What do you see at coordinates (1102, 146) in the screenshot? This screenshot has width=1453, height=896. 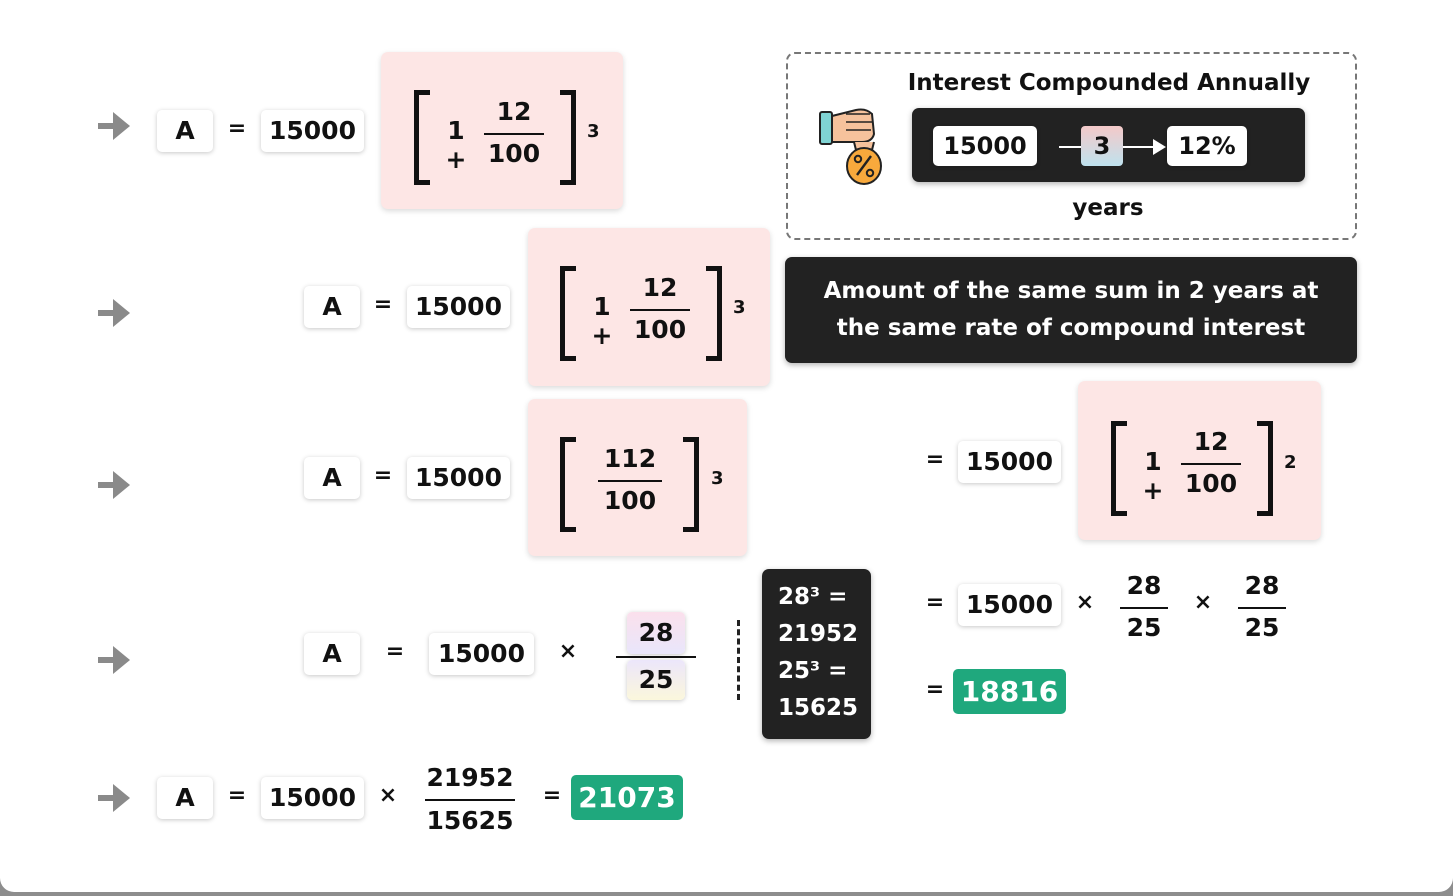 I see `info-years-value: 3` at bounding box center [1102, 146].